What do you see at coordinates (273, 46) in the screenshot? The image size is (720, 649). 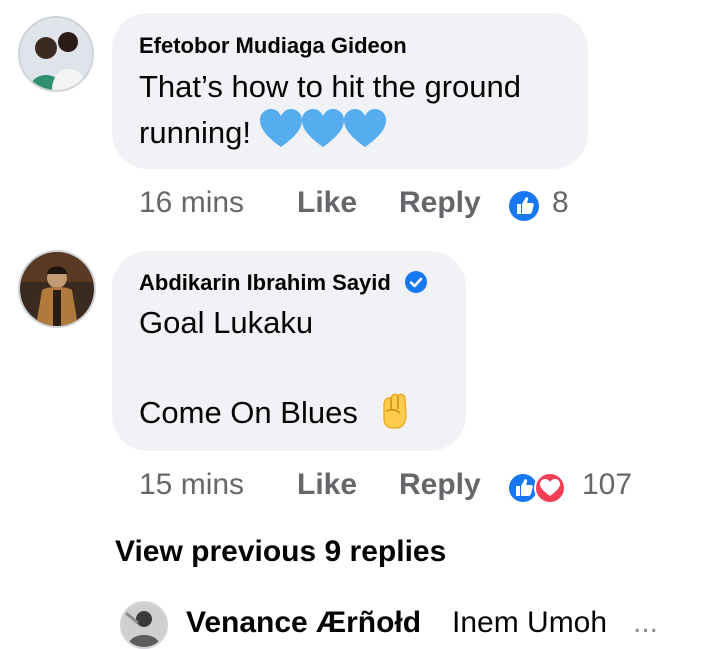 I see `author-name: Efetobor Mudiaga Gideon` at bounding box center [273, 46].